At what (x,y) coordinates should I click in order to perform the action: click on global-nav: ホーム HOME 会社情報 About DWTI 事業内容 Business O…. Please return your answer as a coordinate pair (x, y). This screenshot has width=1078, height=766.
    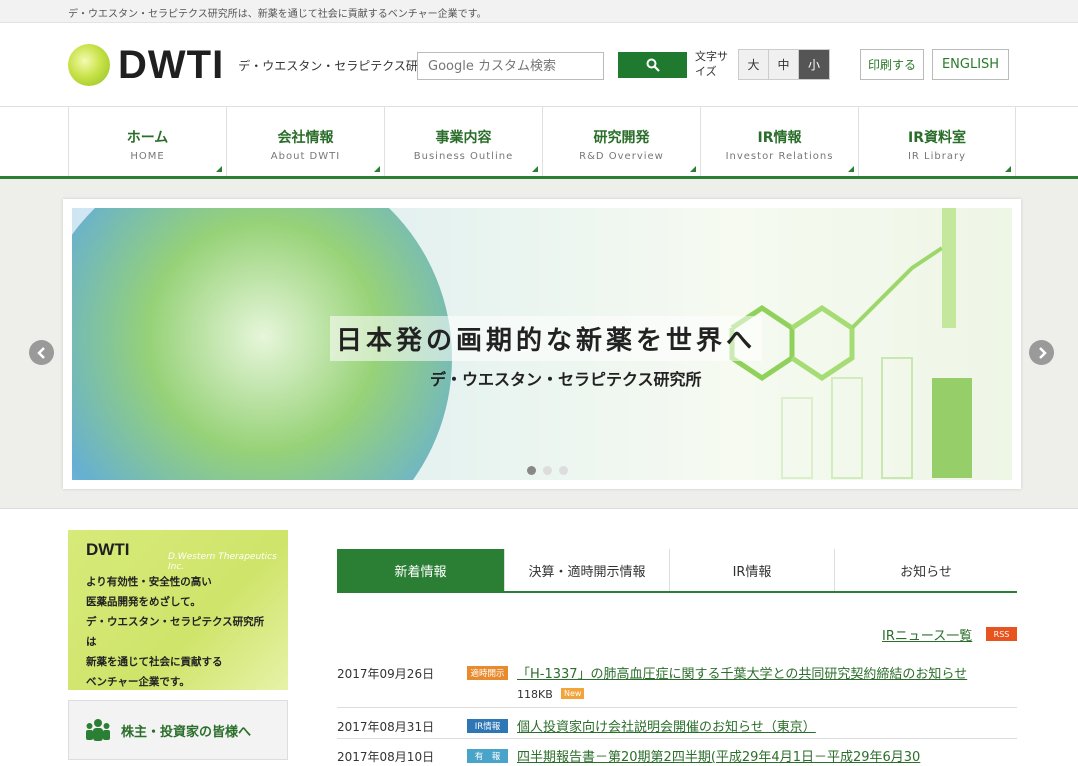
    Looking at the image, I should click on (539, 142).